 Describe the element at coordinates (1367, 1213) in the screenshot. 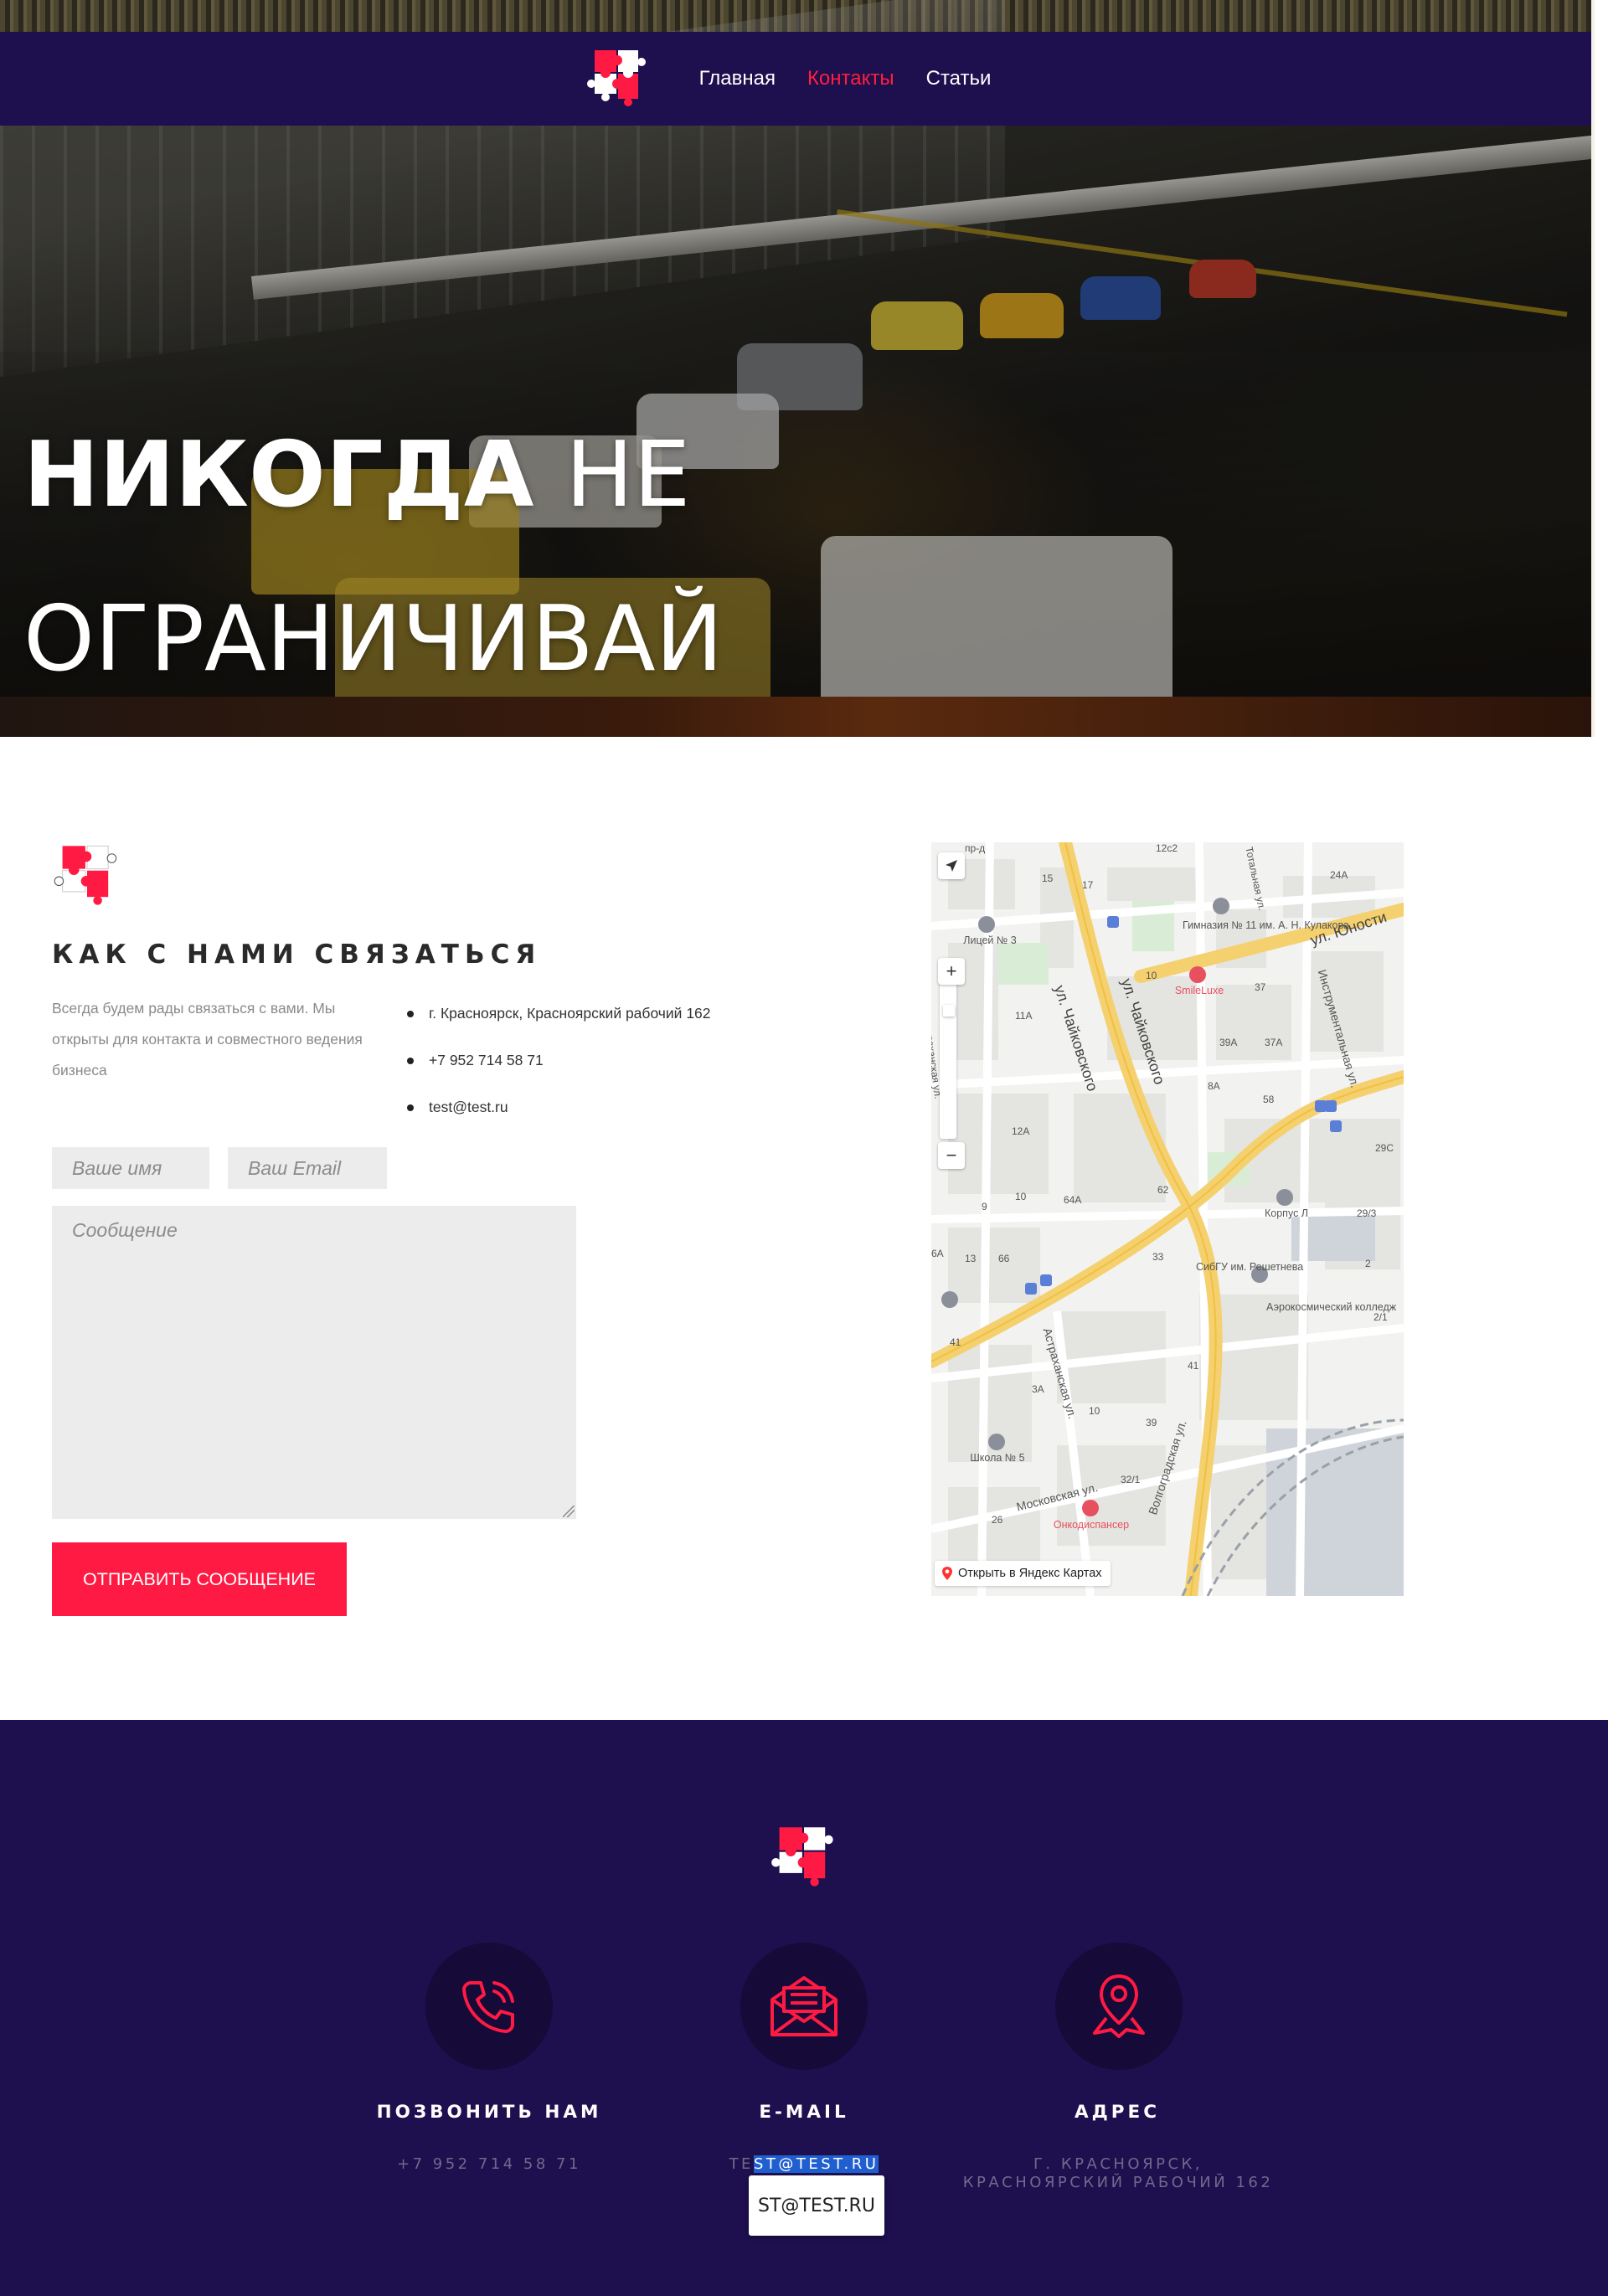

I see `map-house-number: 29/3` at that location.